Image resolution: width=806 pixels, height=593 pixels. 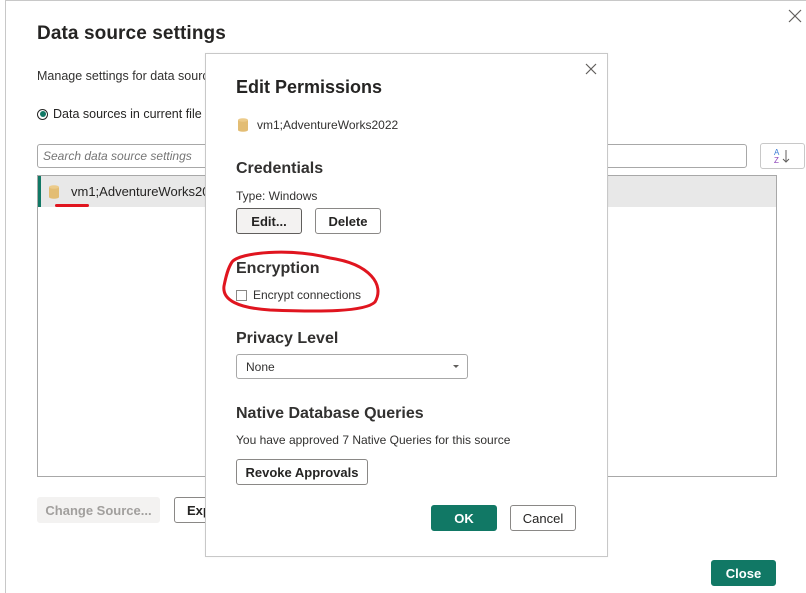 I want to click on privacy-level-select: None, so click(x=352, y=366).